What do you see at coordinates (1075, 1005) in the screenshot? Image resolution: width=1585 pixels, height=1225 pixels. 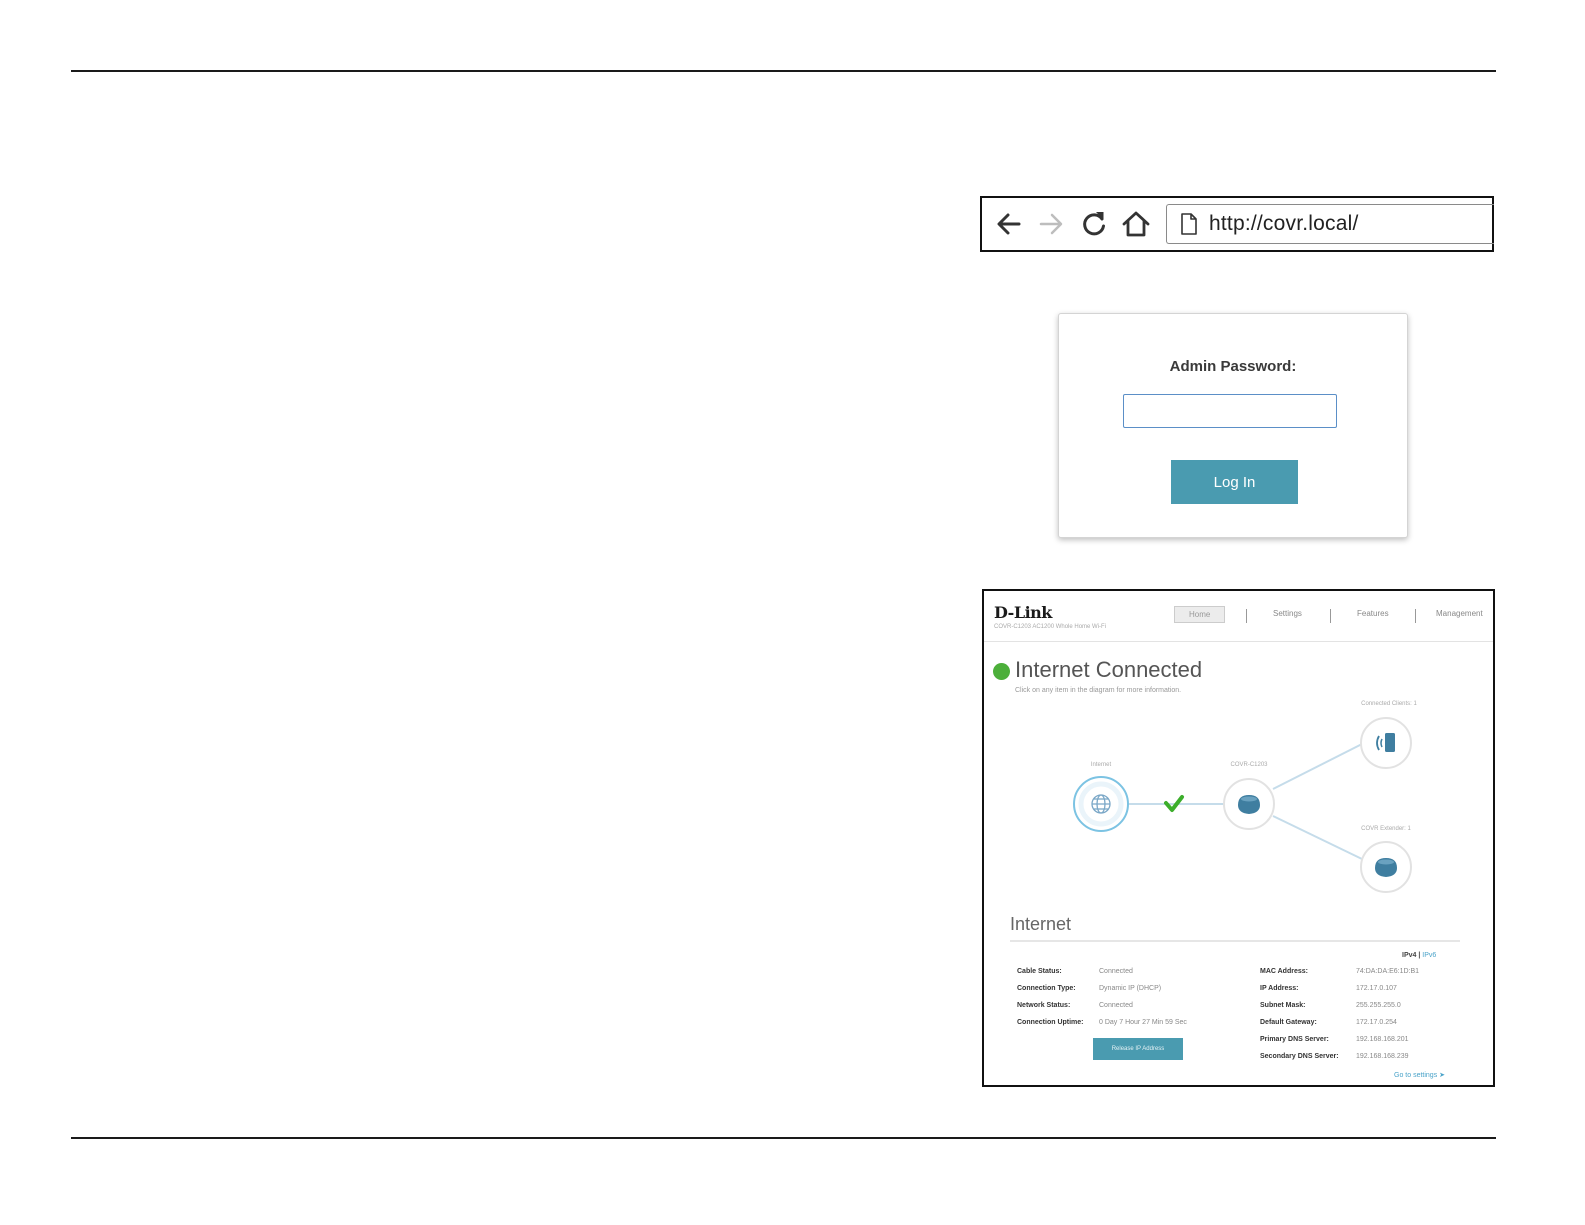 I see `info-row: Network Status: Connected` at bounding box center [1075, 1005].